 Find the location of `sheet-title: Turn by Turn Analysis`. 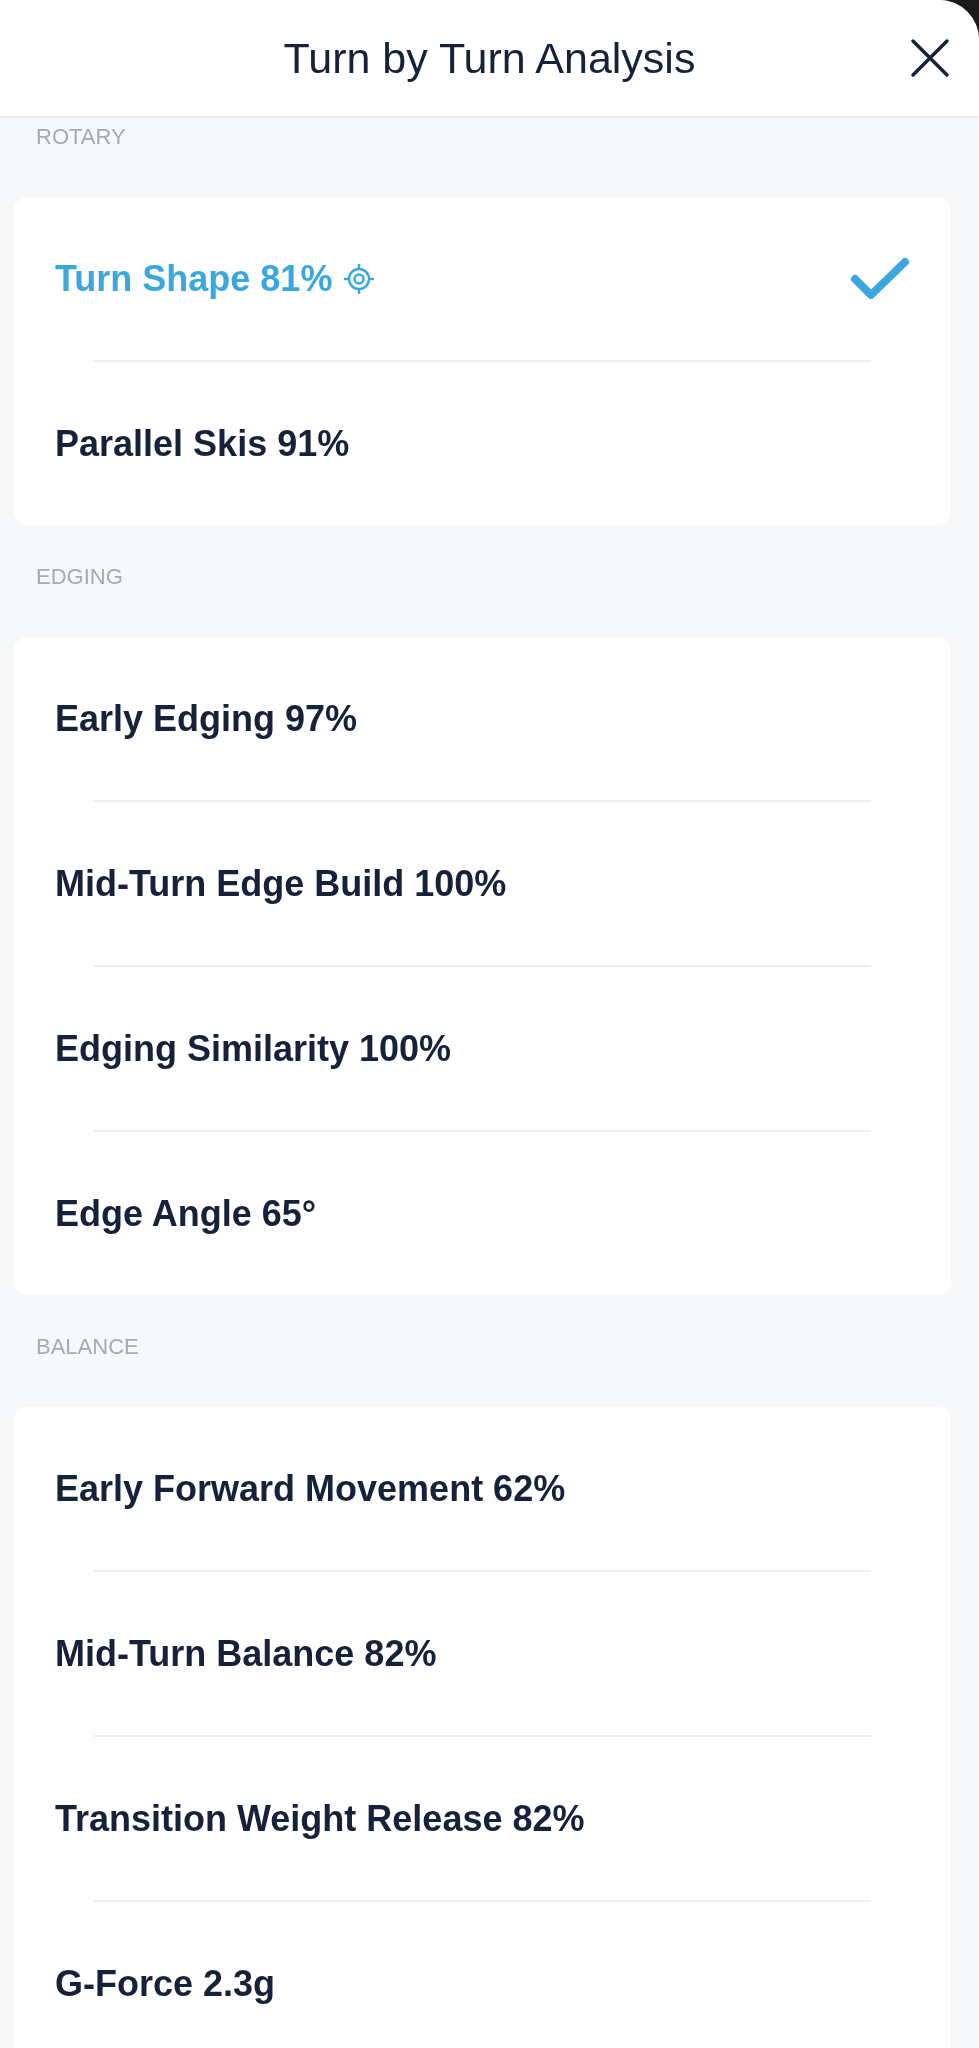

sheet-title: Turn by Turn Analysis is located at coordinates (489, 58).